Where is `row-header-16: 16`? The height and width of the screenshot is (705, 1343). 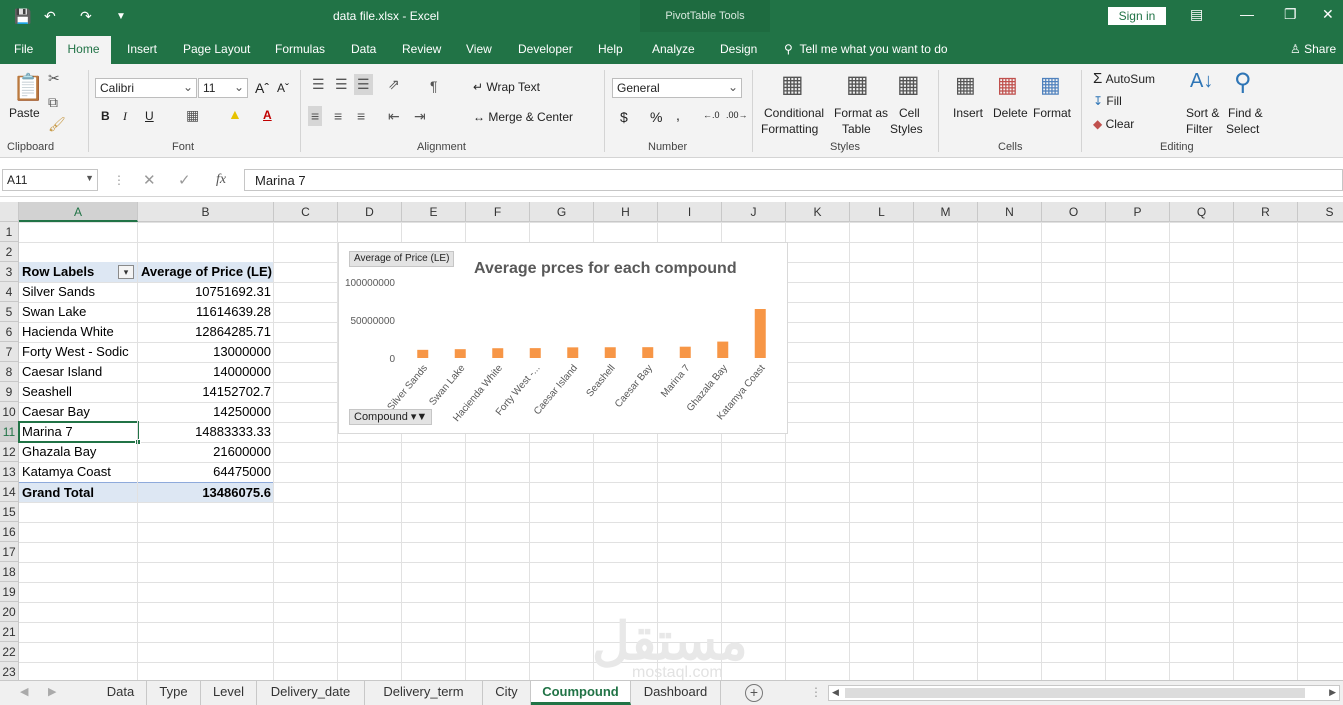
row-header-16: 16 is located at coordinates (9, 532).